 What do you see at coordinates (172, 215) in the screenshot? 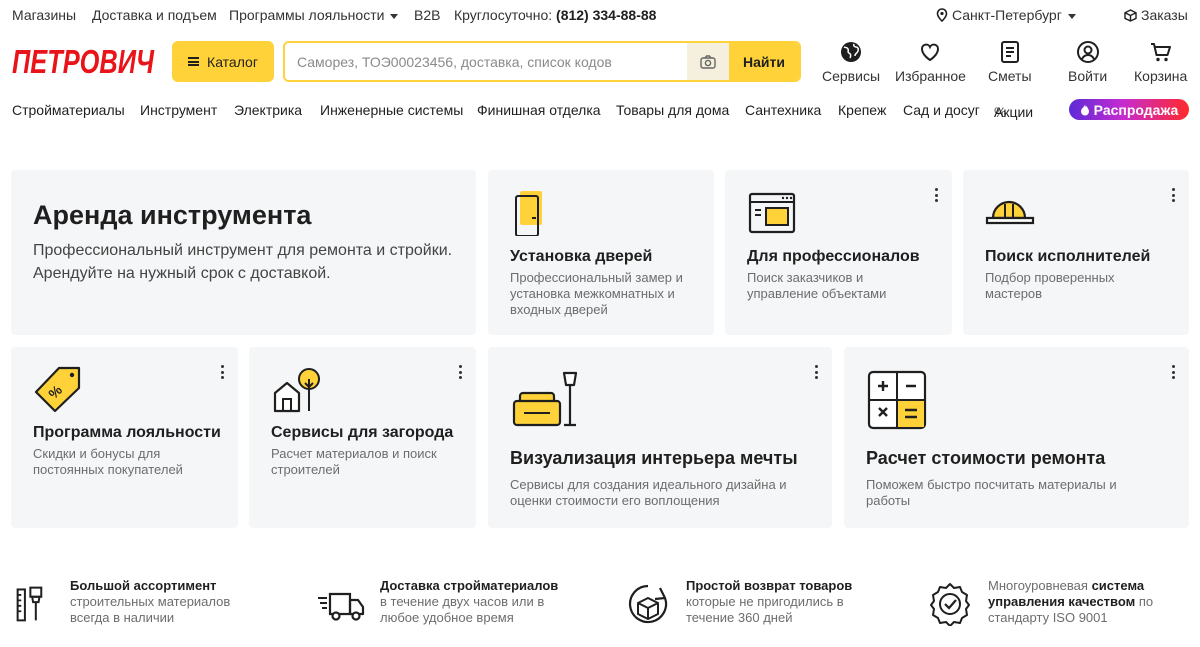
I see `hero-title: Аренда инструмента` at bounding box center [172, 215].